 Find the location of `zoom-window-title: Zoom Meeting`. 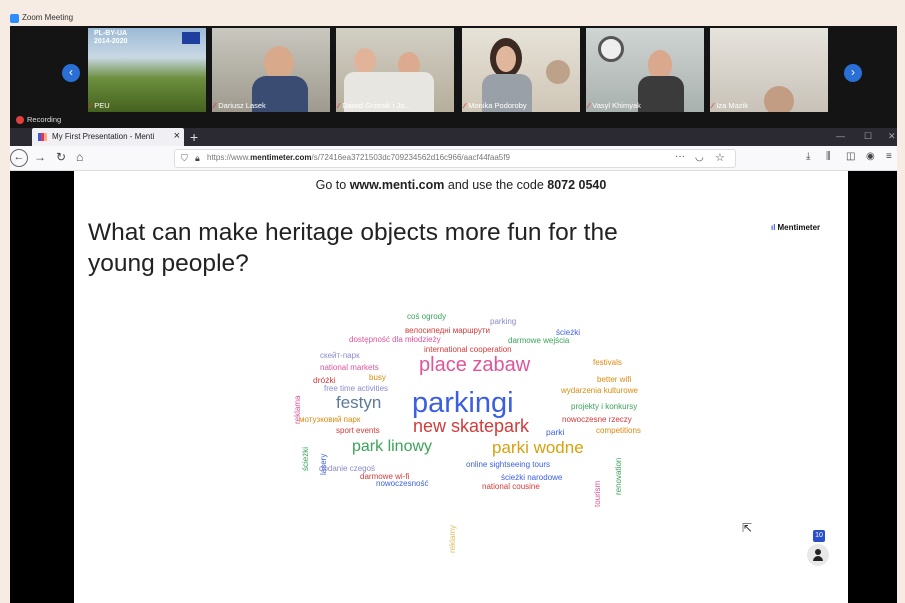

zoom-window-title: Zoom Meeting is located at coordinates (48, 17).